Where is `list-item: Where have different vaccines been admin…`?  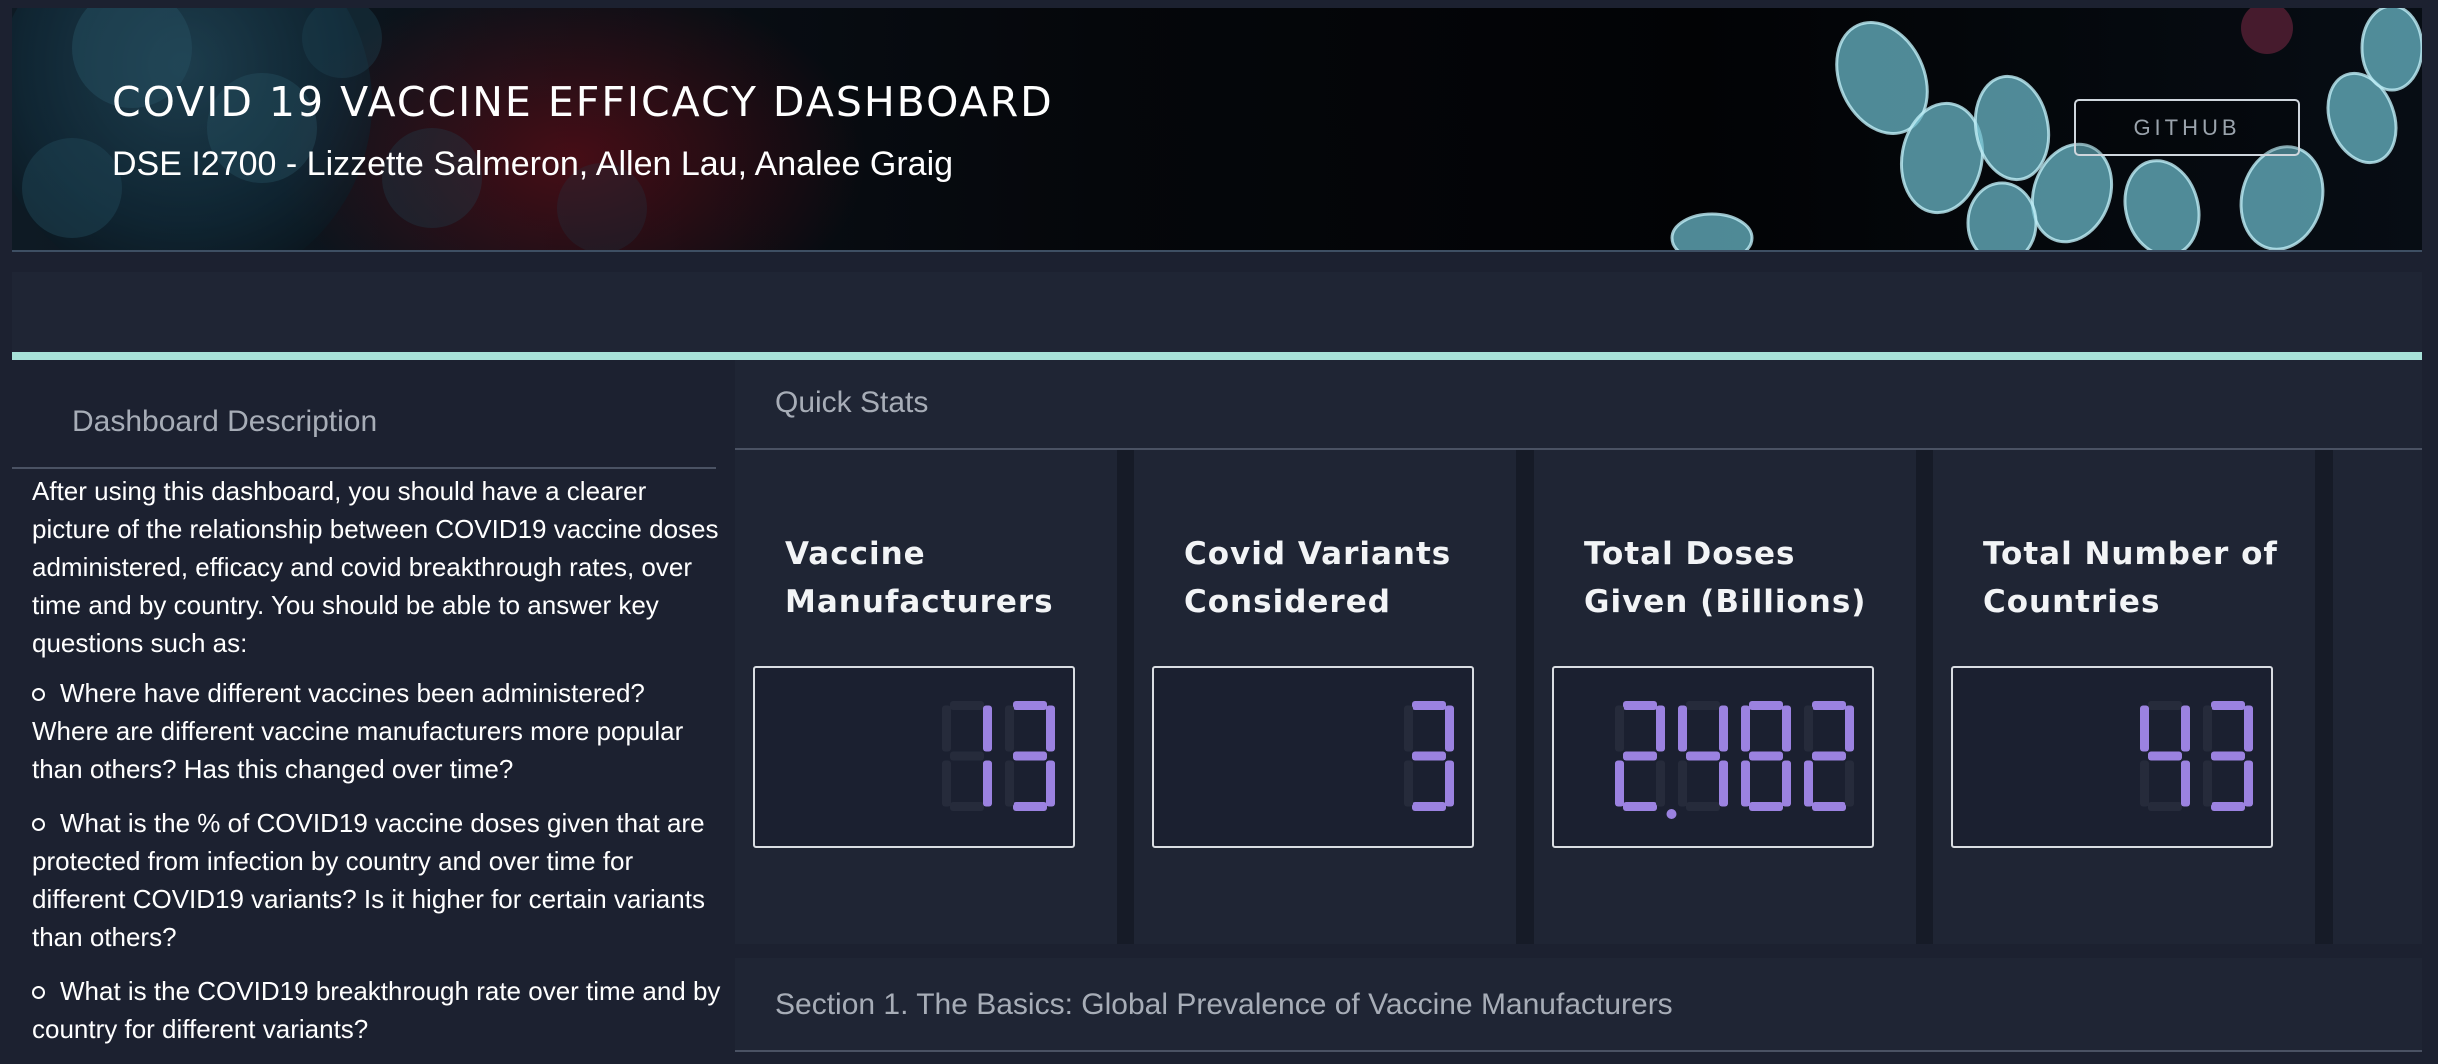
list-item: Where have different vaccines been admin… is located at coordinates (358, 731).